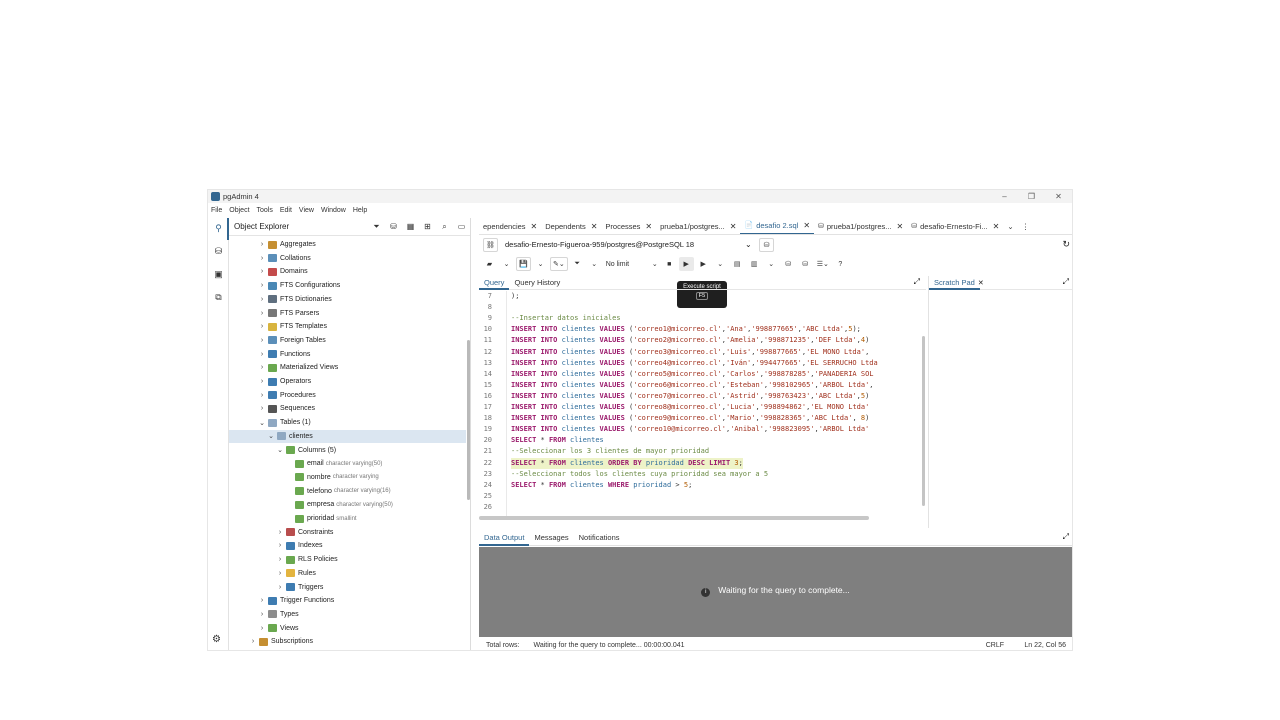 The image size is (1280, 720). What do you see at coordinates (788, 264) in the screenshot?
I see `commit-icon: ⛁` at bounding box center [788, 264].